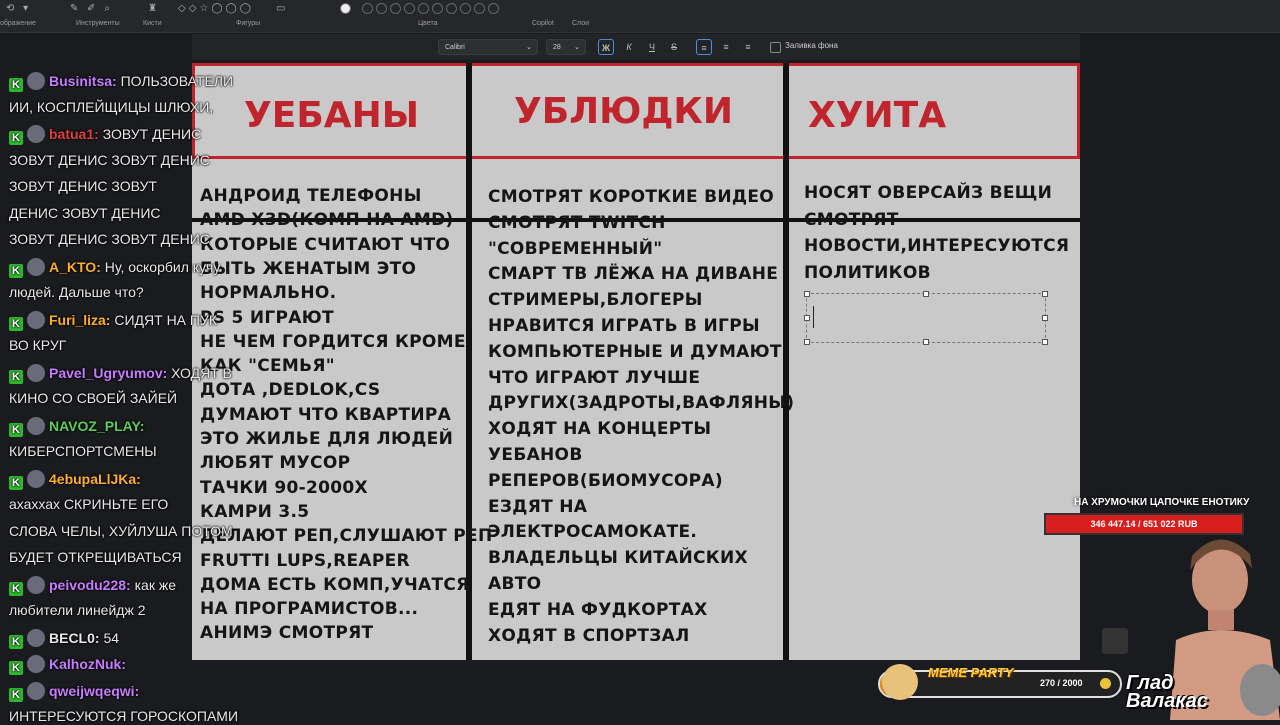 Image resolution: width=1280 pixels, height=725 pixels. I want to click on ribbon-group-tools: Инструменты, so click(98, 23).